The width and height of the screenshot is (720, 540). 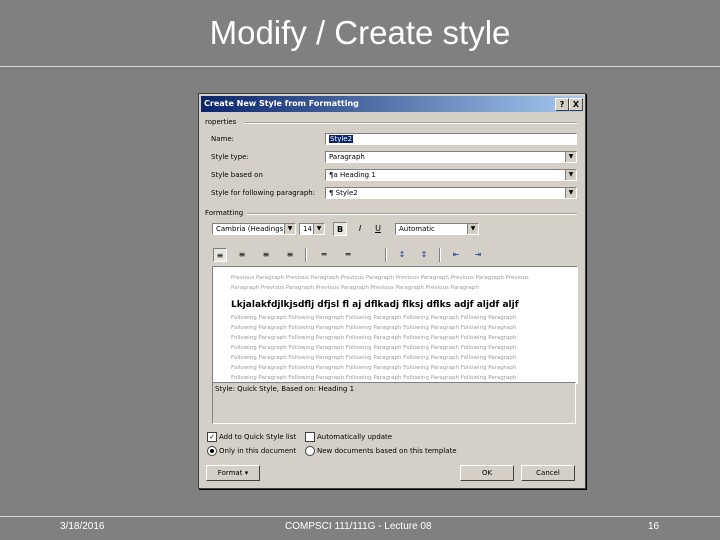 What do you see at coordinates (451, 157) in the screenshot?
I see `style-type-select: Paragraph ▼` at bounding box center [451, 157].